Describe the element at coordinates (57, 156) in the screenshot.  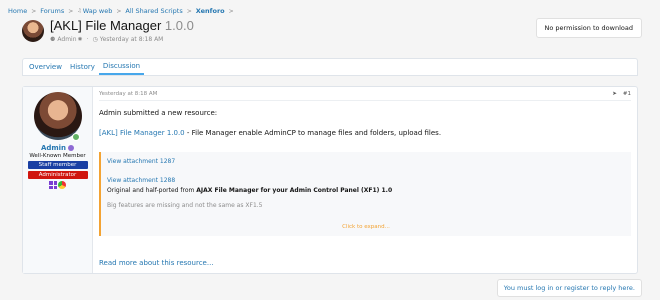
I see `user-title: Well-Known Member` at that location.